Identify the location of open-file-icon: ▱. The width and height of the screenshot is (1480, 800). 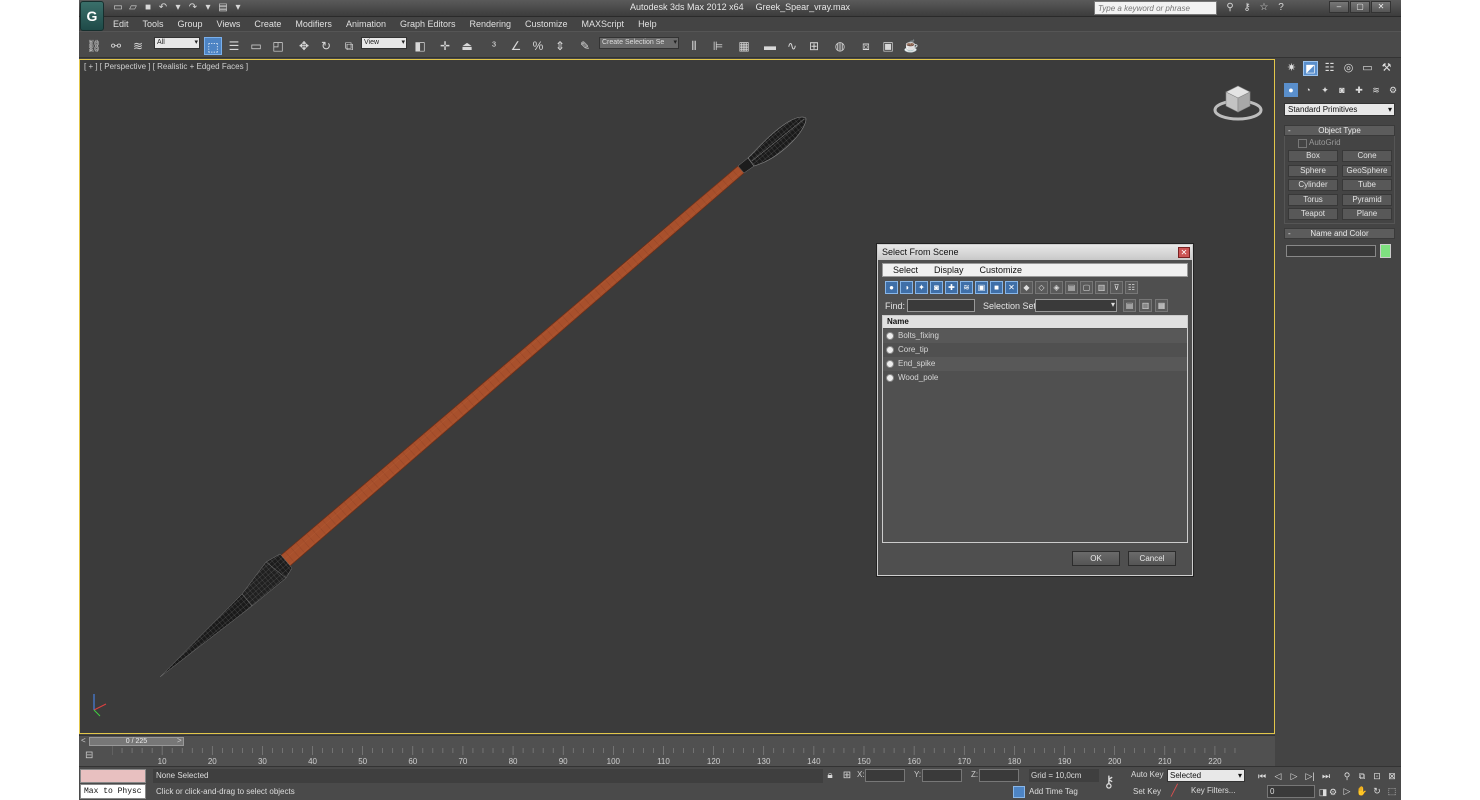
(133, 8).